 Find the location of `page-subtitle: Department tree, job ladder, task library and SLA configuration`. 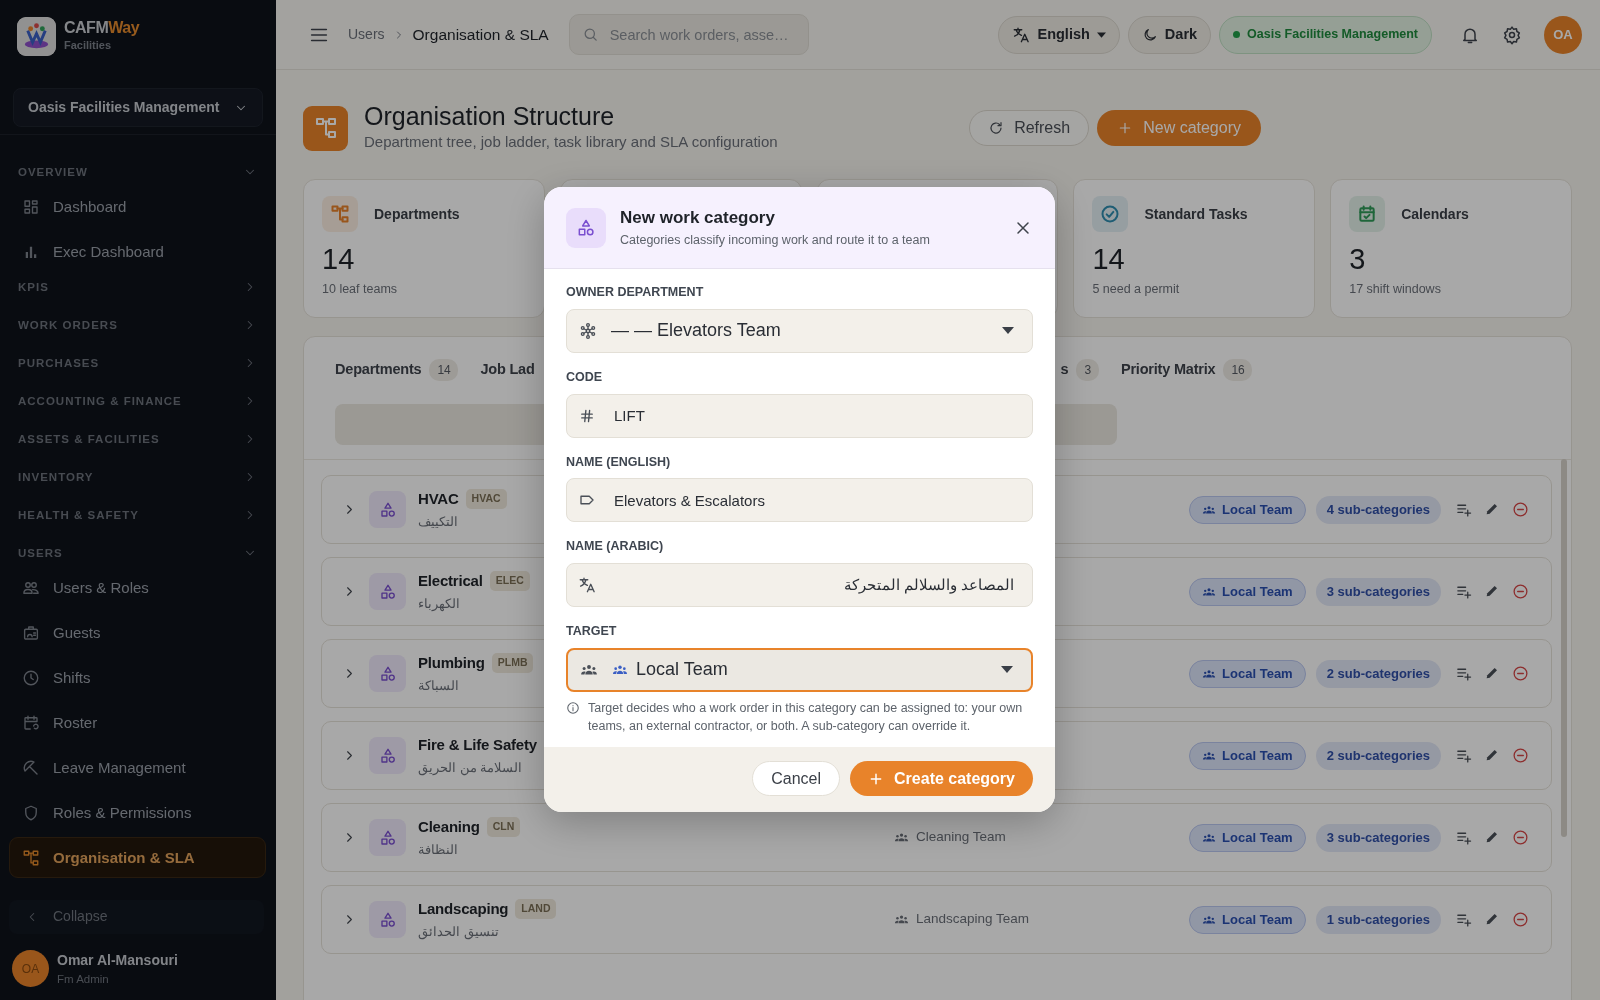

page-subtitle: Department tree, job ladder, task library and SLA configuration is located at coordinates (571, 141).